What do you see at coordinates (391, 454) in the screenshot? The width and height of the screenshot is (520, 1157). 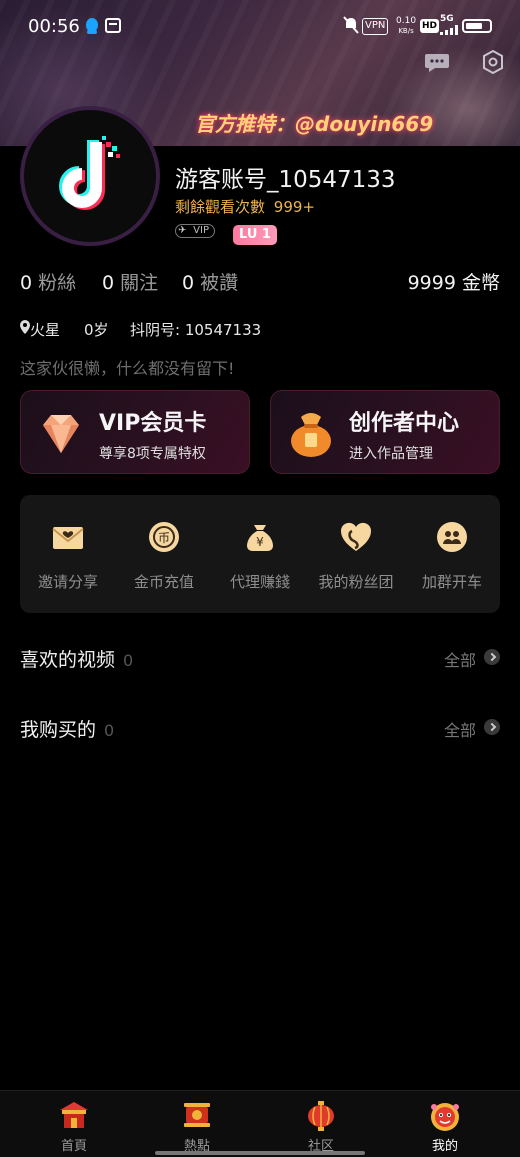 I see `creator-center-subtitle: 进入作品管理` at bounding box center [391, 454].